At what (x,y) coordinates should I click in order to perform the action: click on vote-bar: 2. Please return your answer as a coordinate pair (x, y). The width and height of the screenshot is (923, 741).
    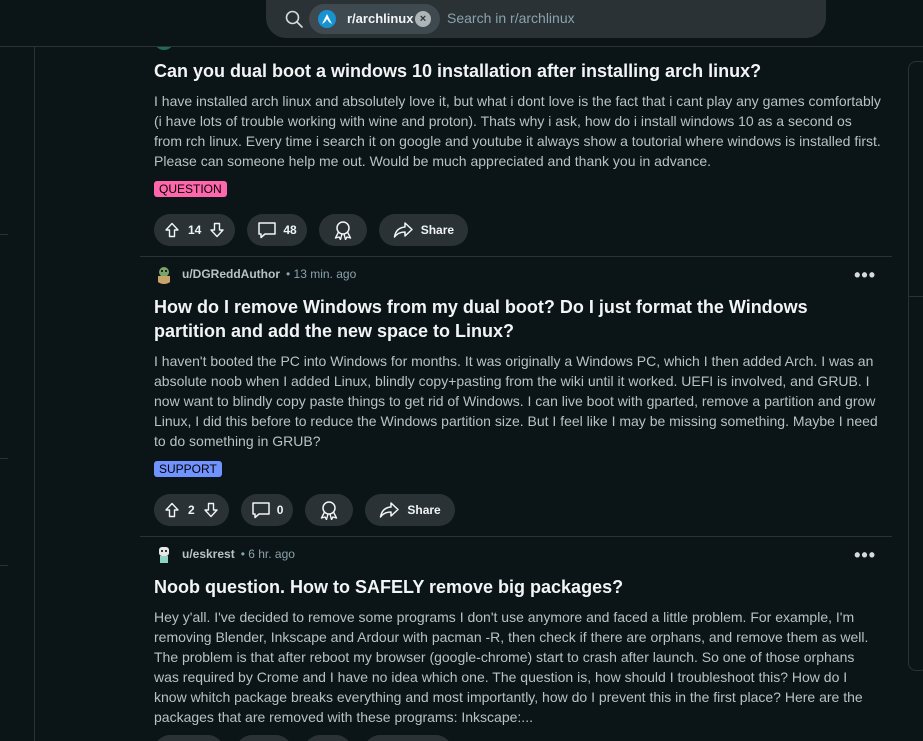
    Looking at the image, I should click on (191, 510).